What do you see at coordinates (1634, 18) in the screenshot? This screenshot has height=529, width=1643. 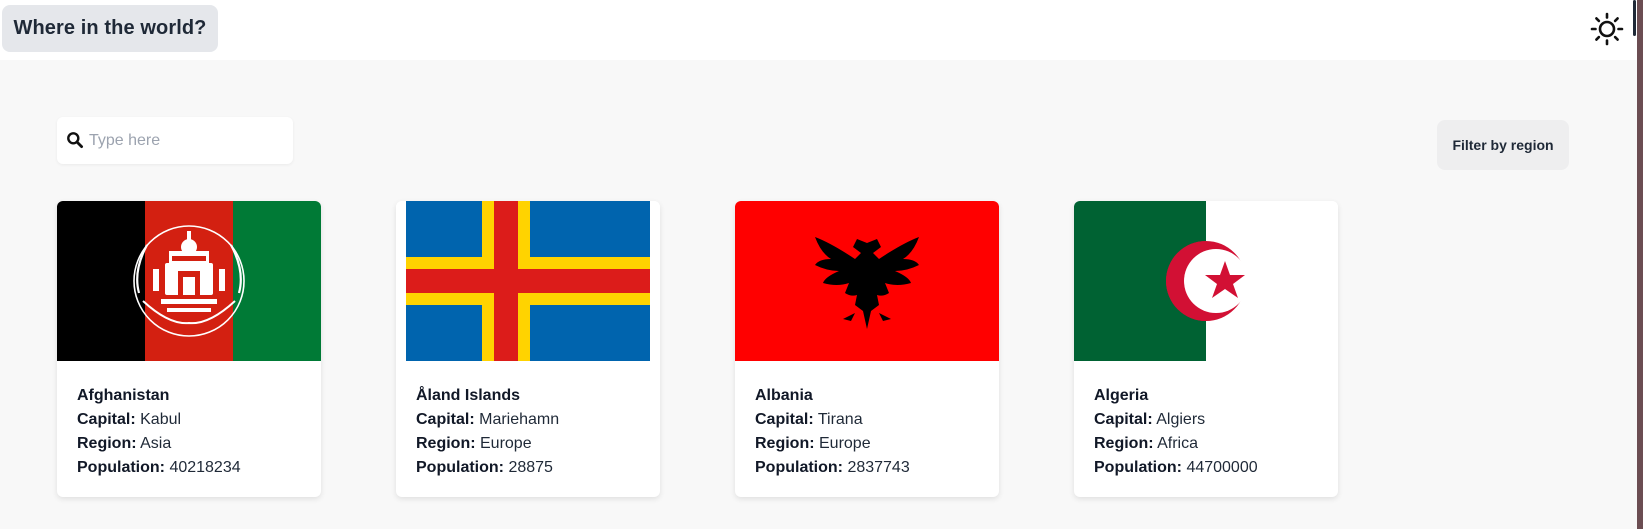 I see `scrollbar-thumb` at bounding box center [1634, 18].